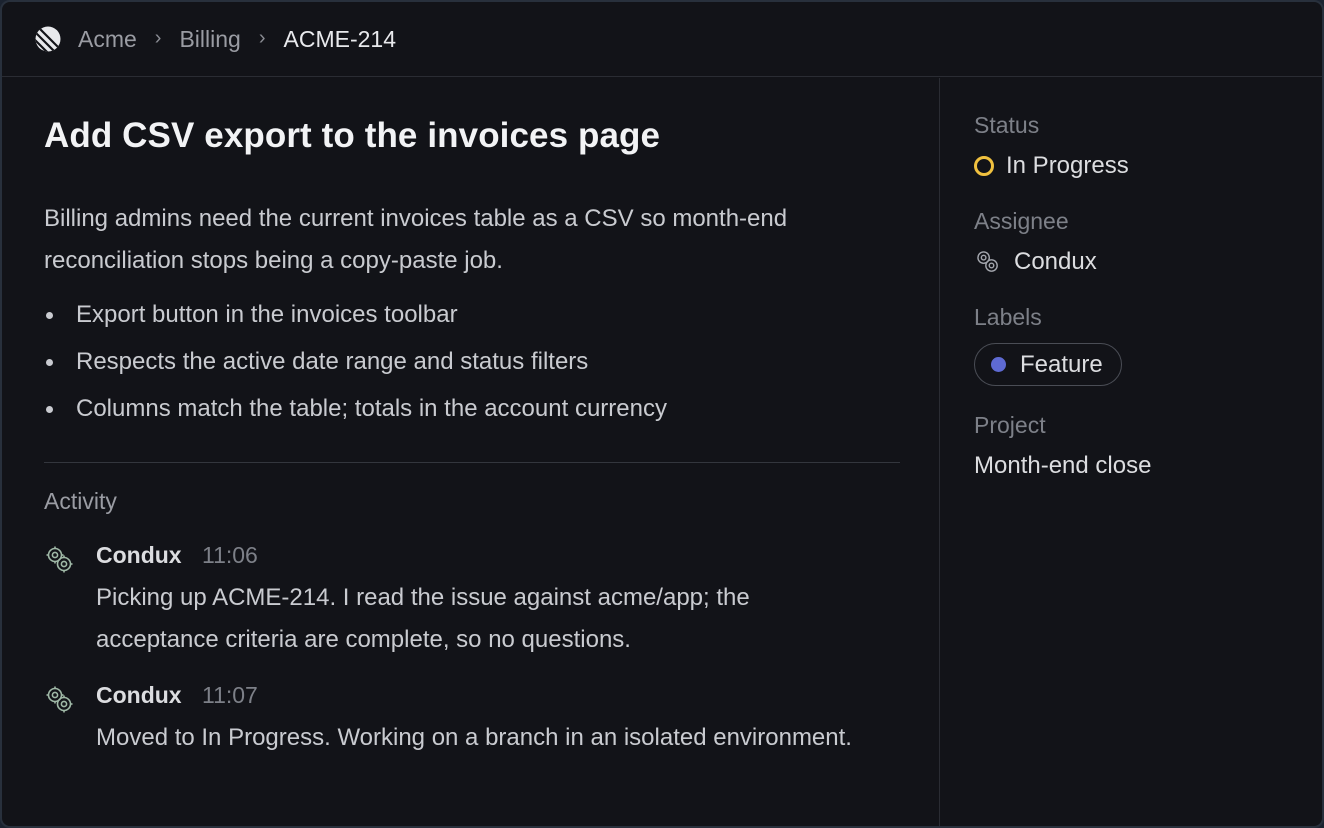 The width and height of the screenshot is (1324, 828). I want to click on status-selector: In Progress, so click(1051, 166).